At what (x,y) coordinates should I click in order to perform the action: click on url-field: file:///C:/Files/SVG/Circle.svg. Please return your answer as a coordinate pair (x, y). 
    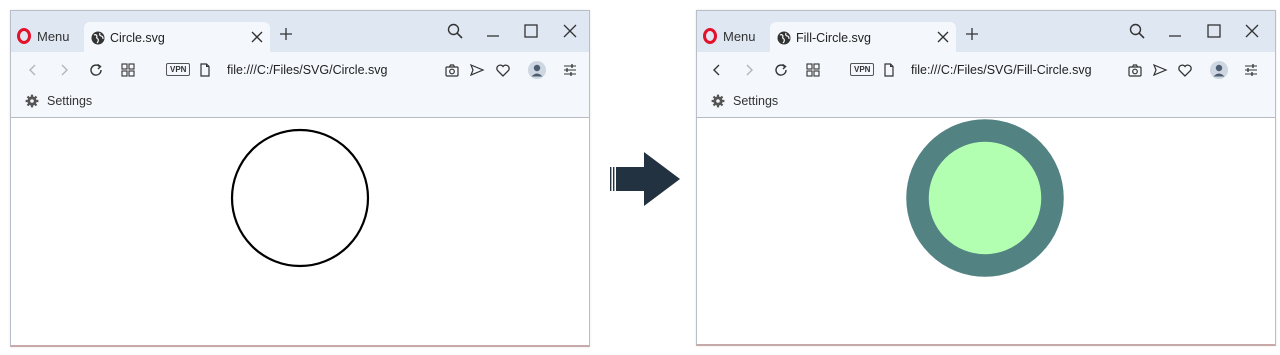
    Looking at the image, I should click on (307, 70).